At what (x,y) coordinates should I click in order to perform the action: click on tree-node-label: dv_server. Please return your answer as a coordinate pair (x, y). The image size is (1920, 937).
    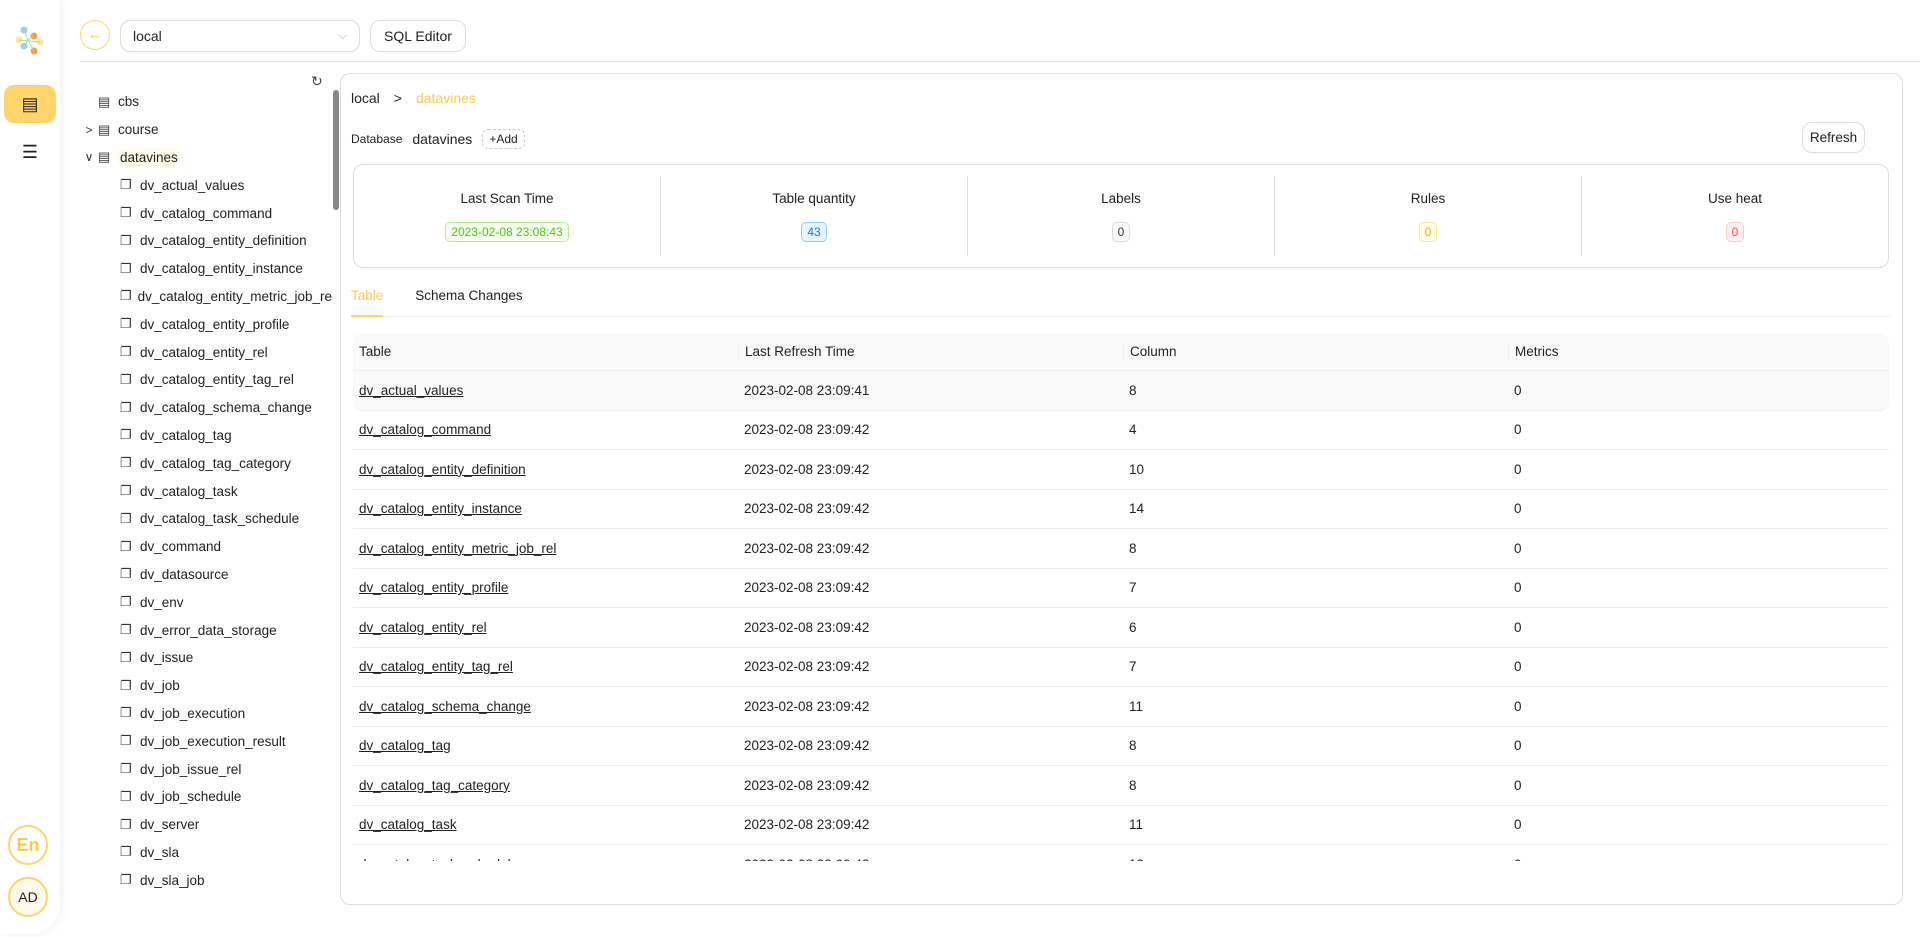
    Looking at the image, I should click on (170, 825).